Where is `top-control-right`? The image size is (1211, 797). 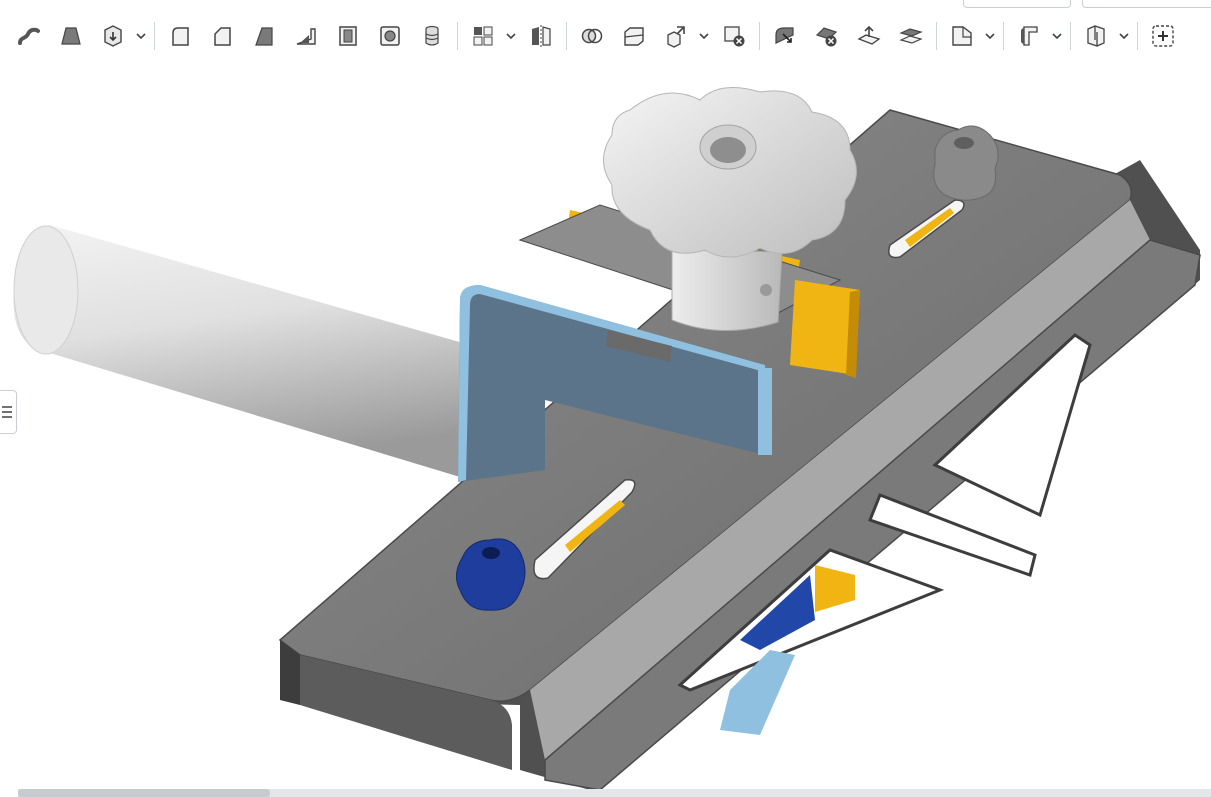
top-control-right is located at coordinates (1146, 4).